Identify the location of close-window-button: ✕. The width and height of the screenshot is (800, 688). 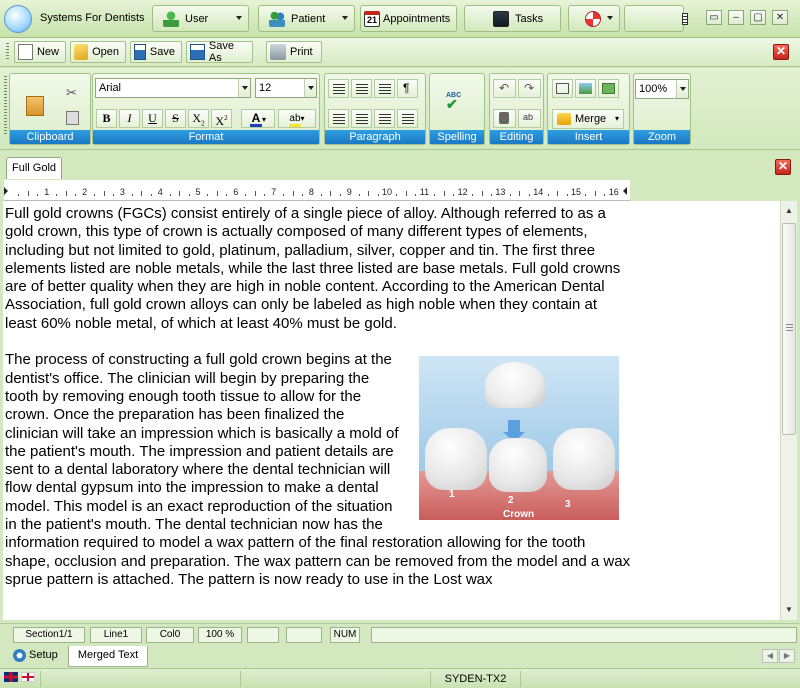
(780, 17).